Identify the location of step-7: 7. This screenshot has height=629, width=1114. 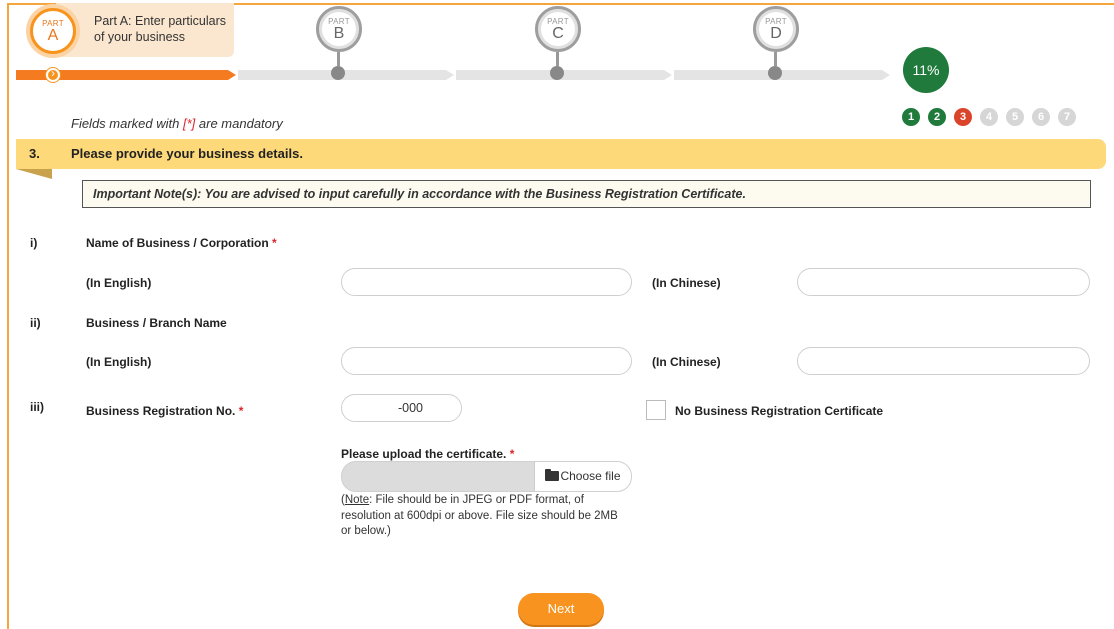
(1067, 117).